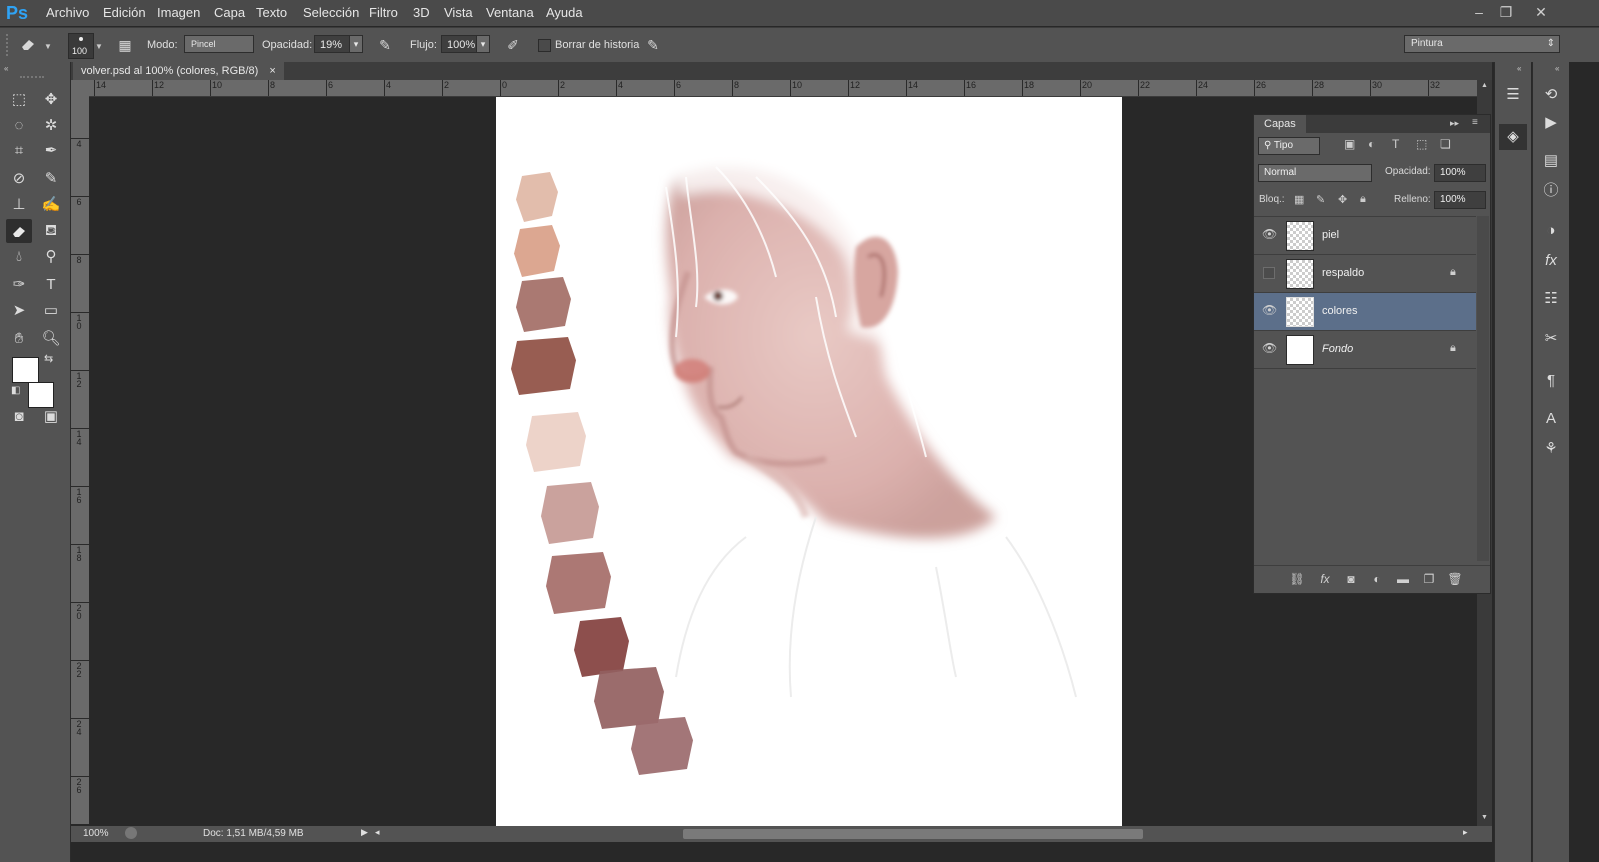  What do you see at coordinates (1365, 350) in the screenshot?
I see `layer-row-fondo: 👁︎ Fondo 🔒︎` at bounding box center [1365, 350].